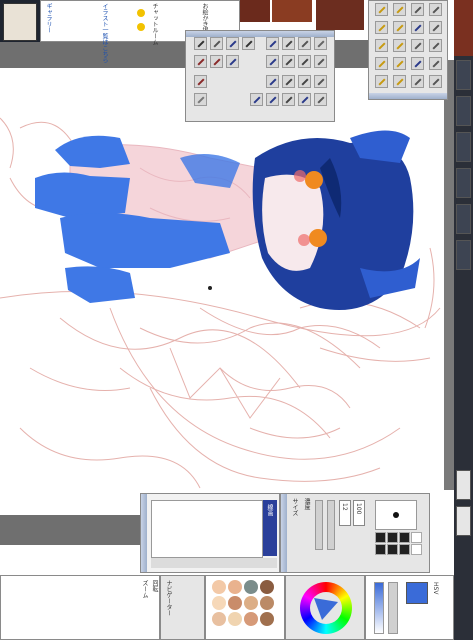 The height and width of the screenshot is (640, 473). I want to click on brush-size-label: サイズ, so click(294, 507).